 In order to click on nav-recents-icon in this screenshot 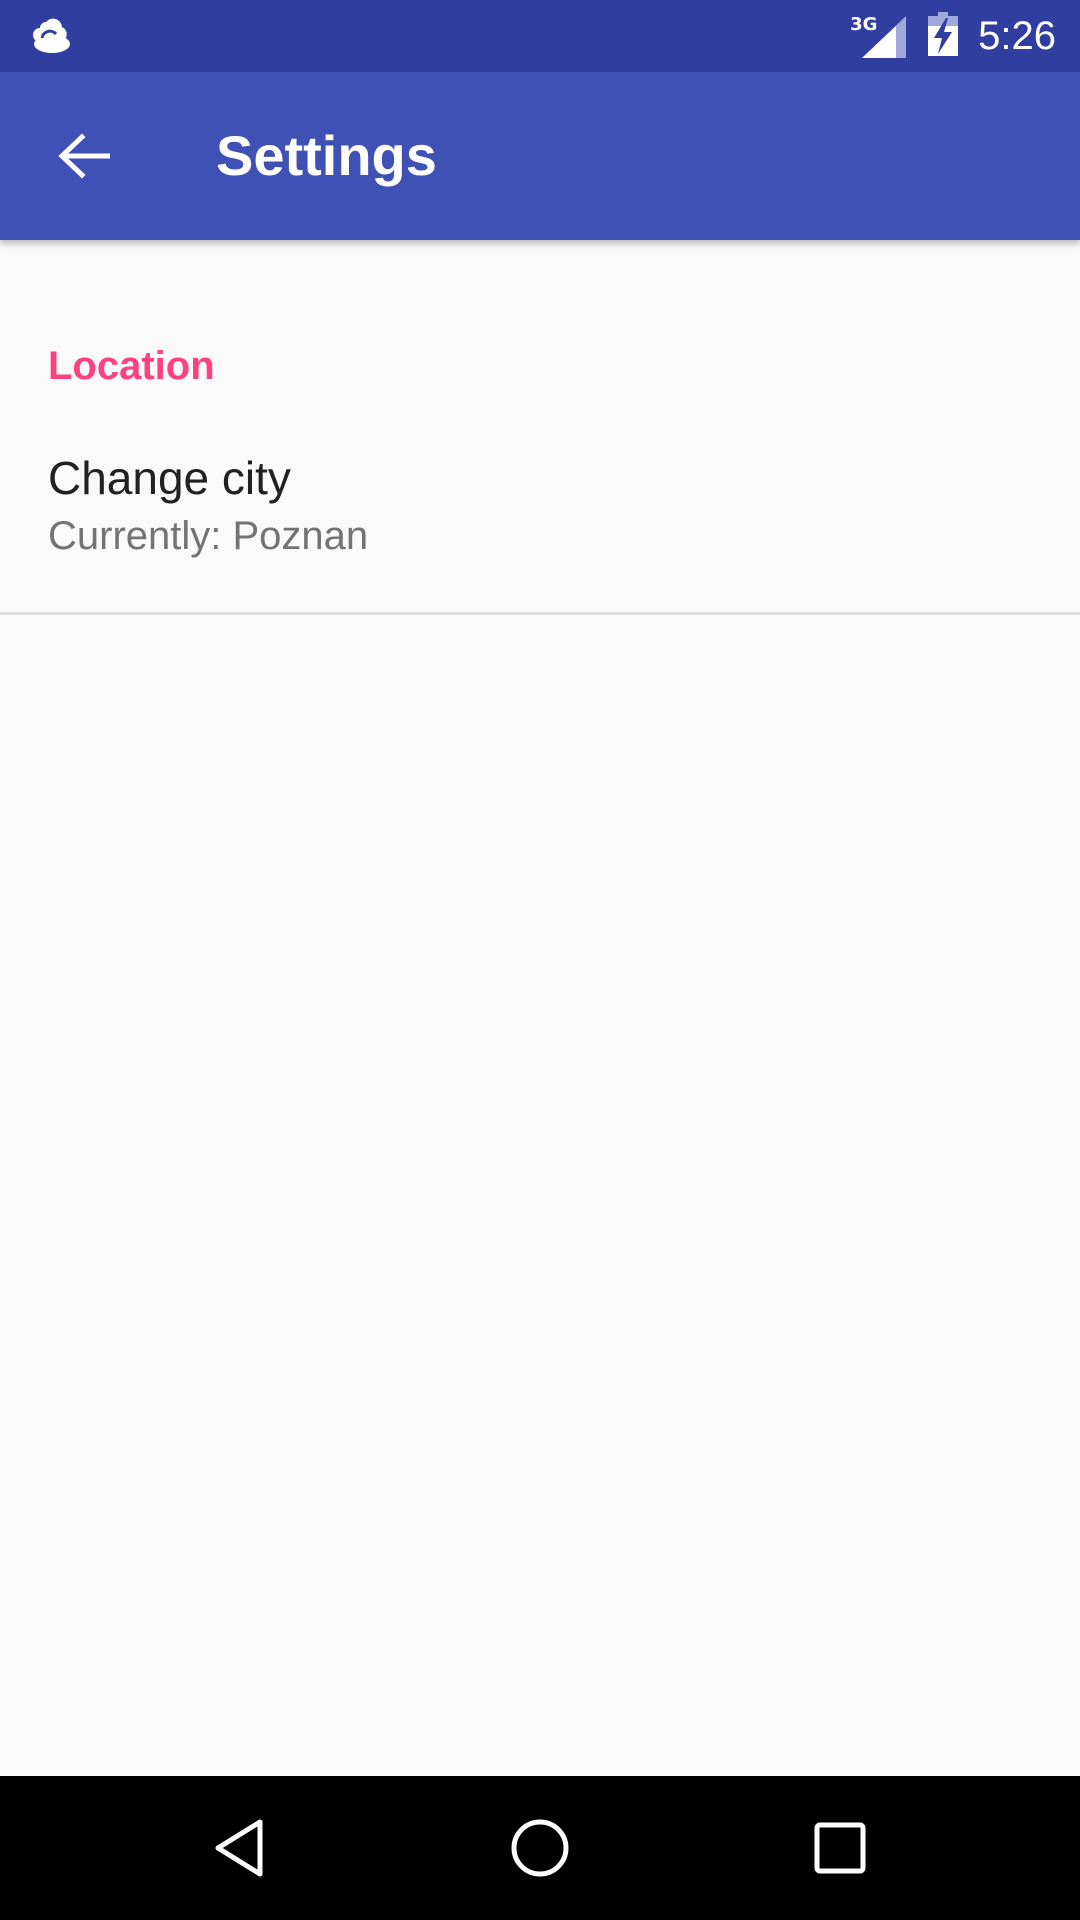, I will do `click(840, 1848)`.